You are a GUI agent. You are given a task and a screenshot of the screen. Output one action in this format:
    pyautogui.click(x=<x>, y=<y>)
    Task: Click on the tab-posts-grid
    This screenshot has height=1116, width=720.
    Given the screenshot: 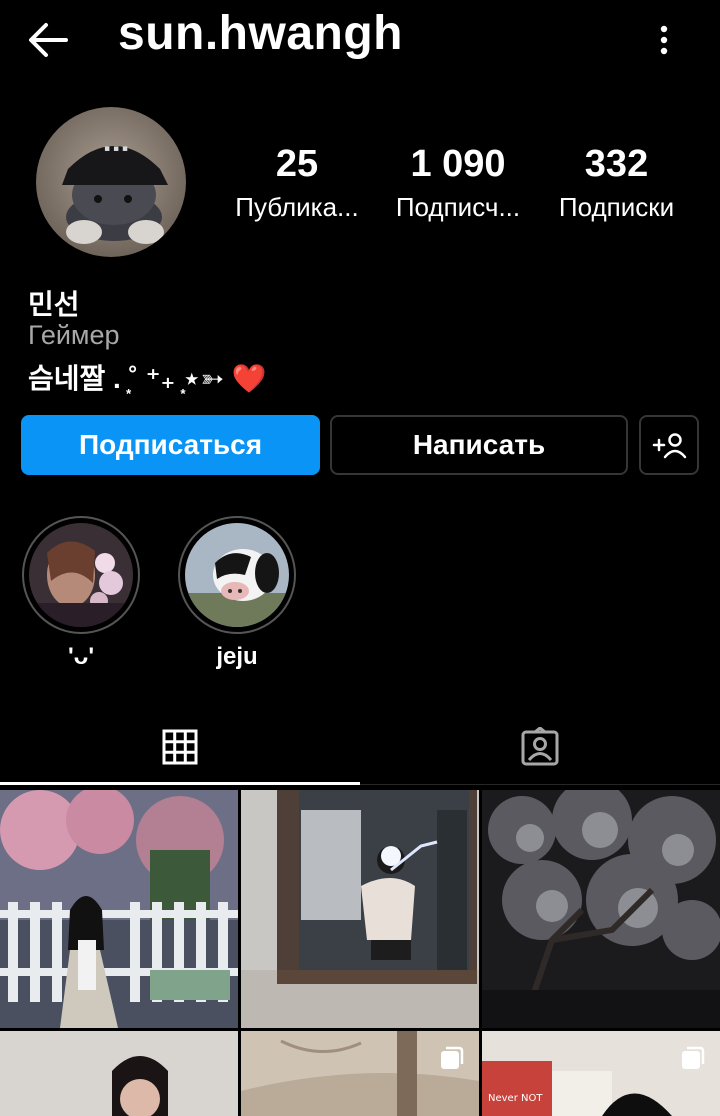 What is the action you would take?
    pyautogui.click(x=180, y=747)
    